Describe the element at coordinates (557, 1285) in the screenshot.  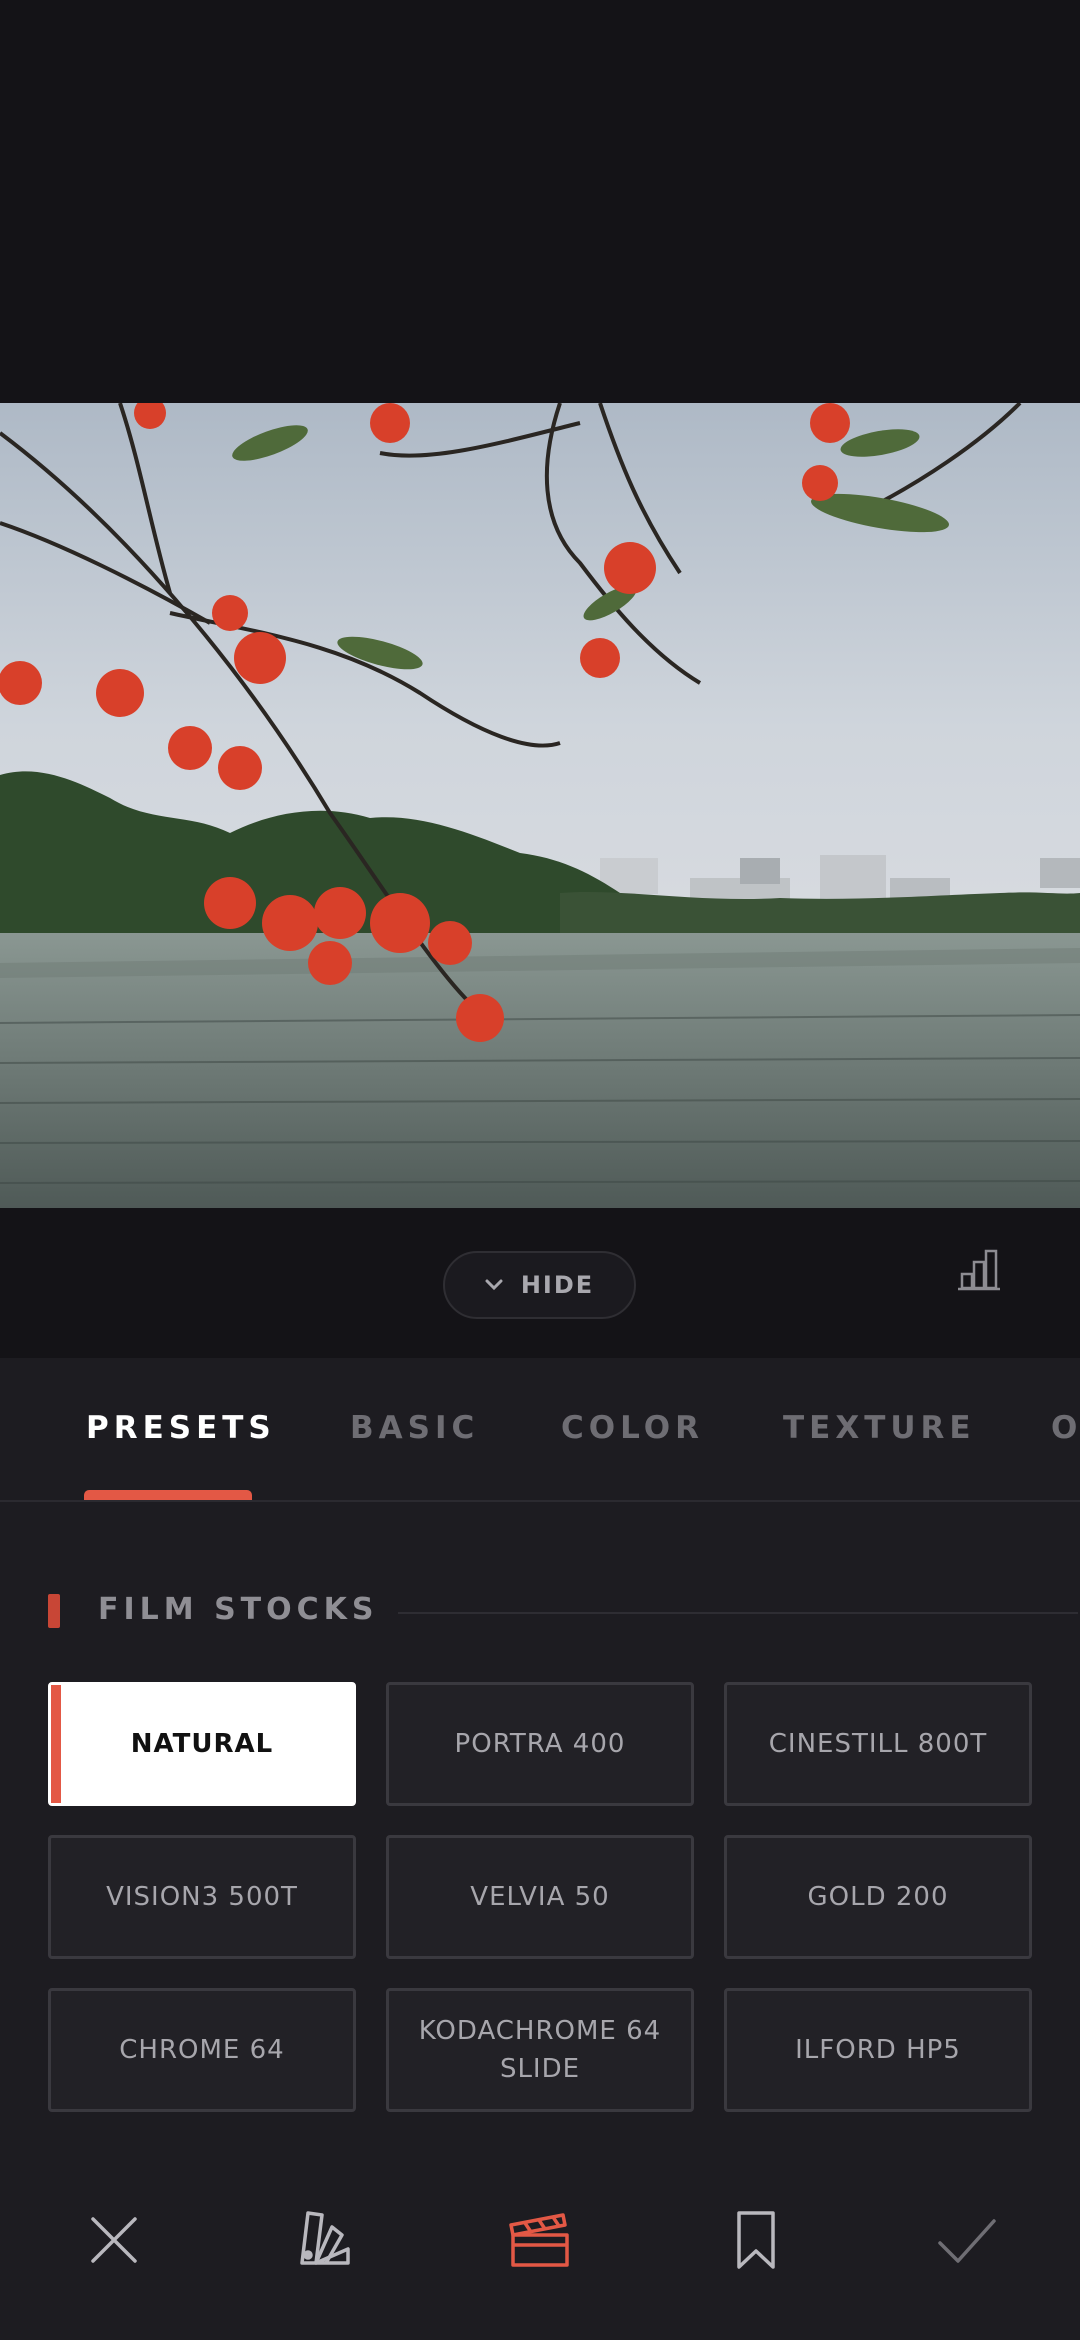
I see `hide-label: HIDE` at that location.